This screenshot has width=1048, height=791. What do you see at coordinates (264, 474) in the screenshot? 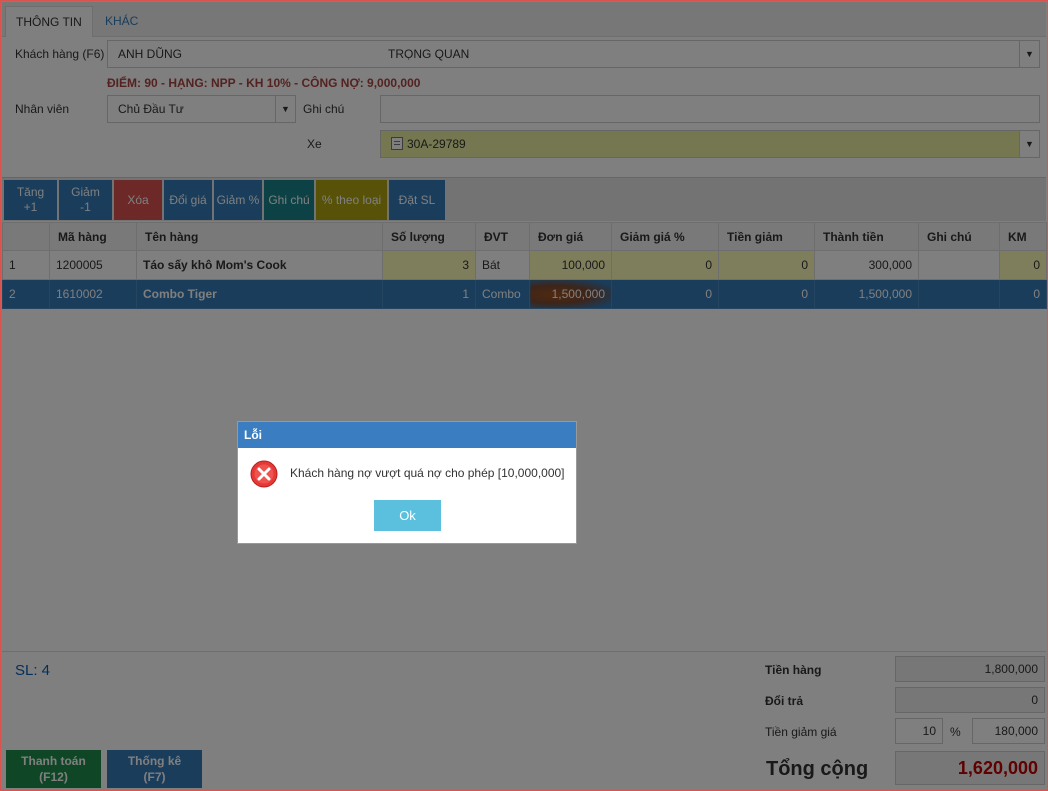
I see `error-icon` at bounding box center [264, 474].